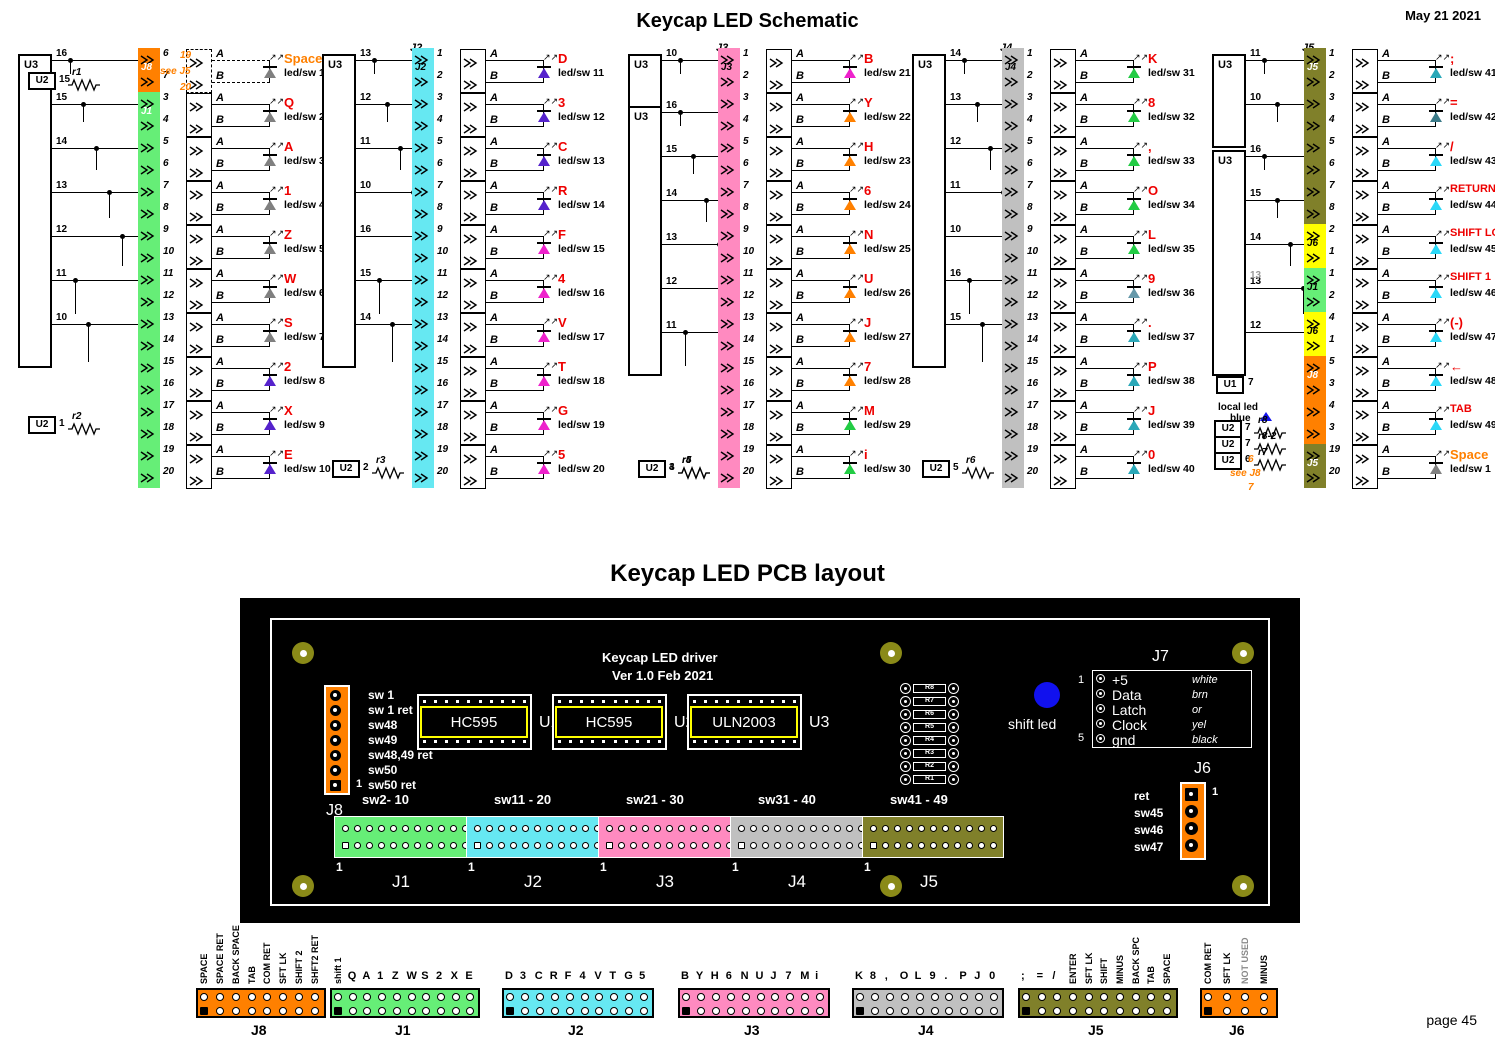 The width and height of the screenshot is (1495, 1060). I want to click on legend-label-vertical: MINUS, so click(1120, 969).